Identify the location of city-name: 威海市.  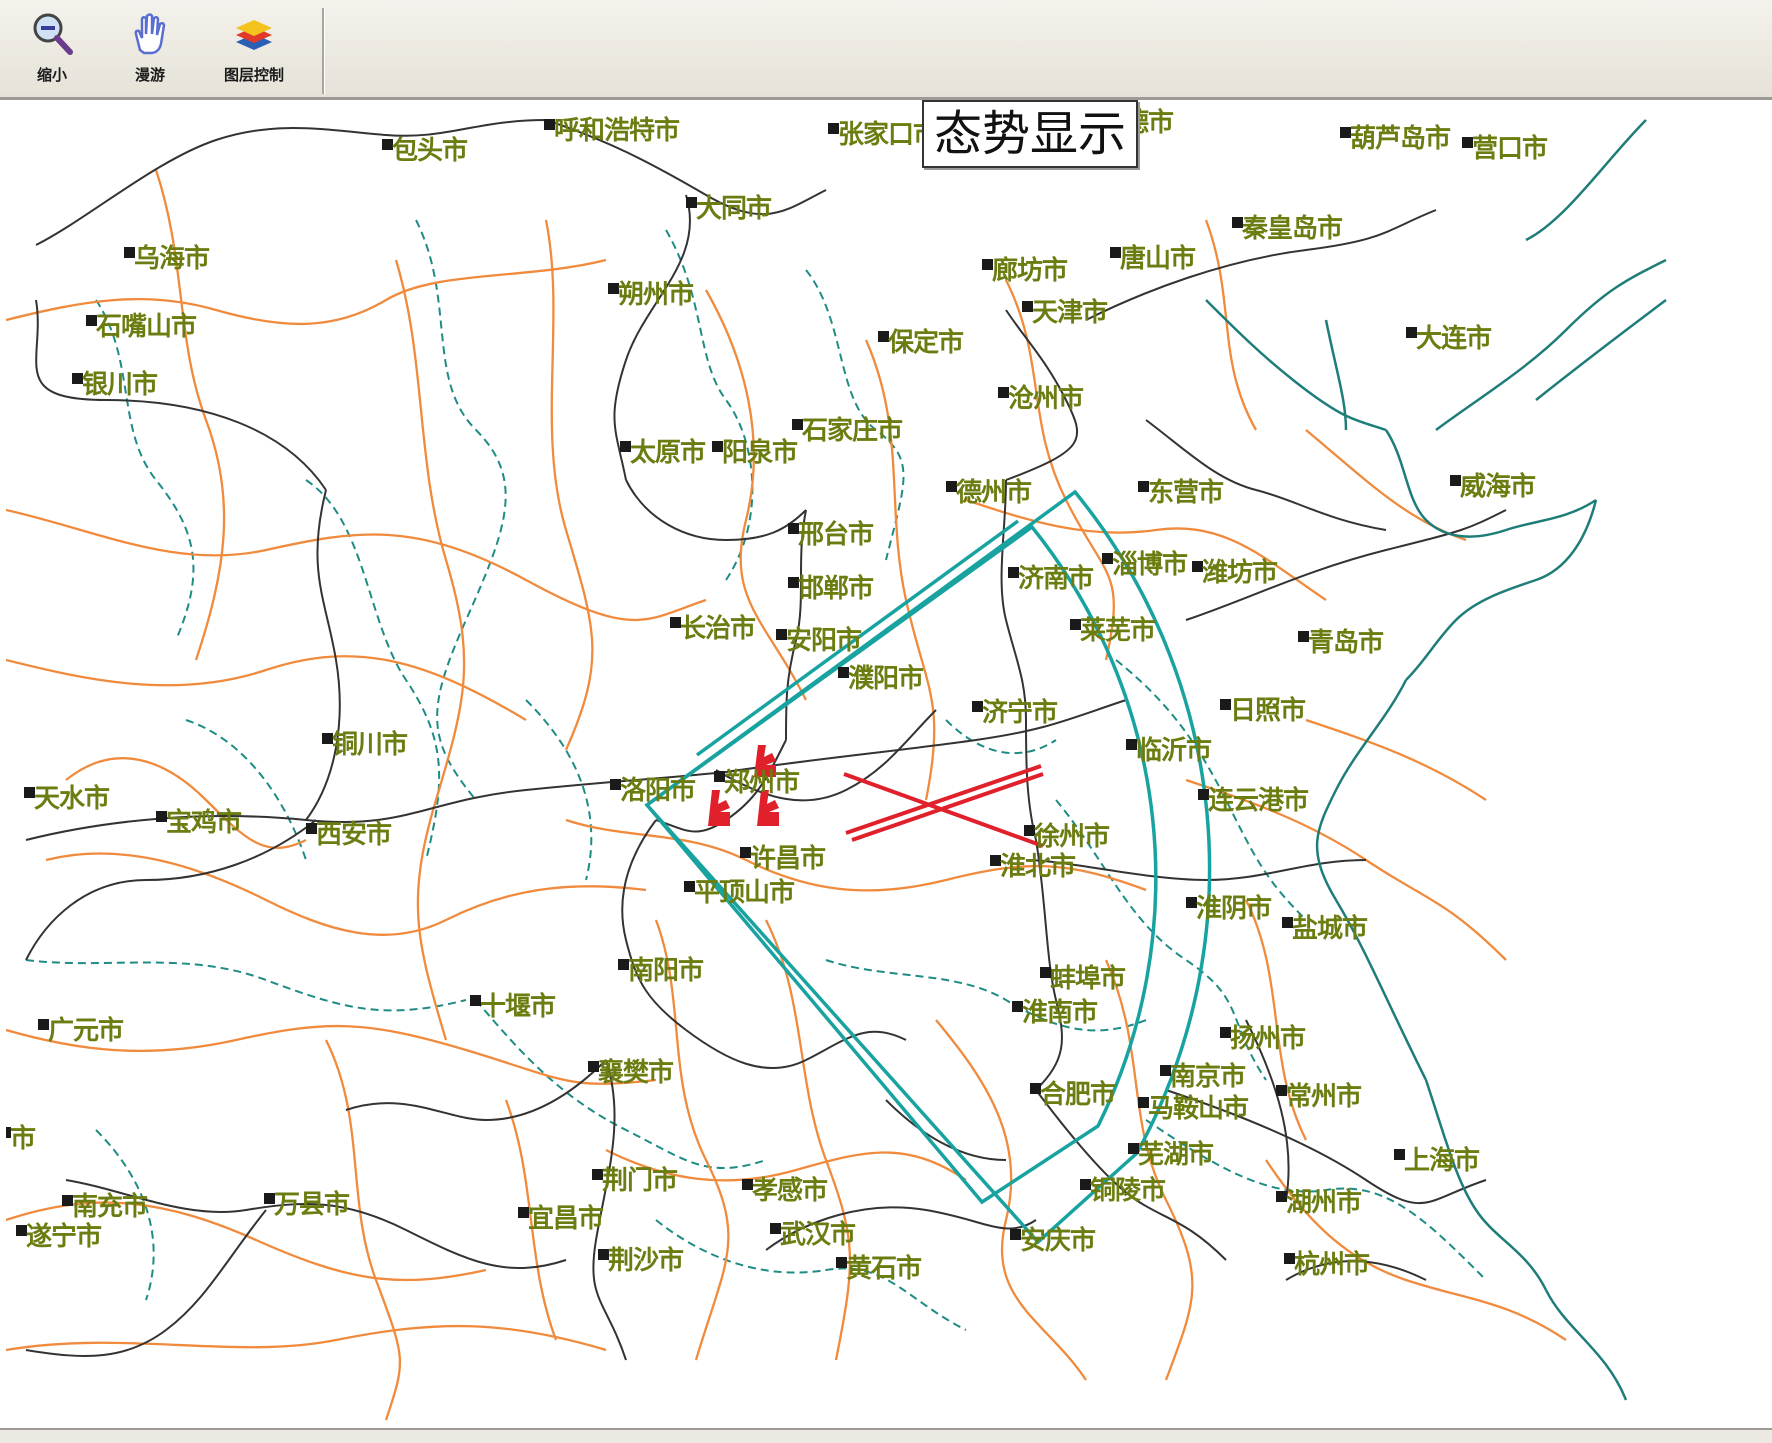
(1498, 487).